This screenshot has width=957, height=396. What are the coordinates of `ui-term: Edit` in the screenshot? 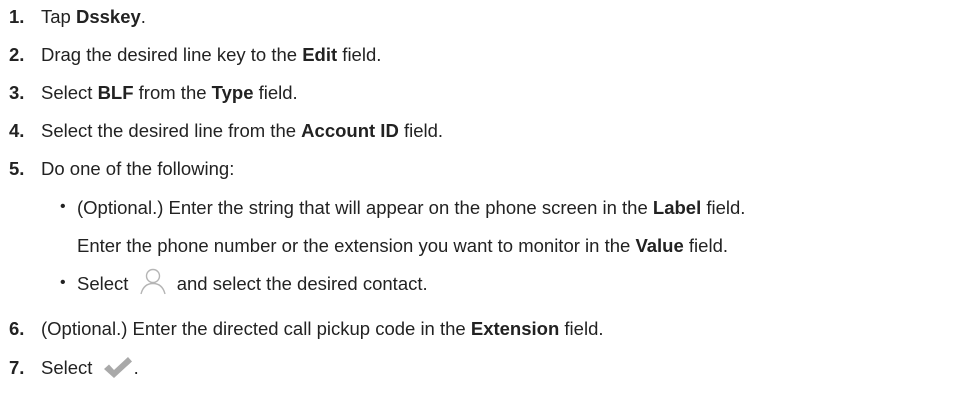 It's located at (320, 54).